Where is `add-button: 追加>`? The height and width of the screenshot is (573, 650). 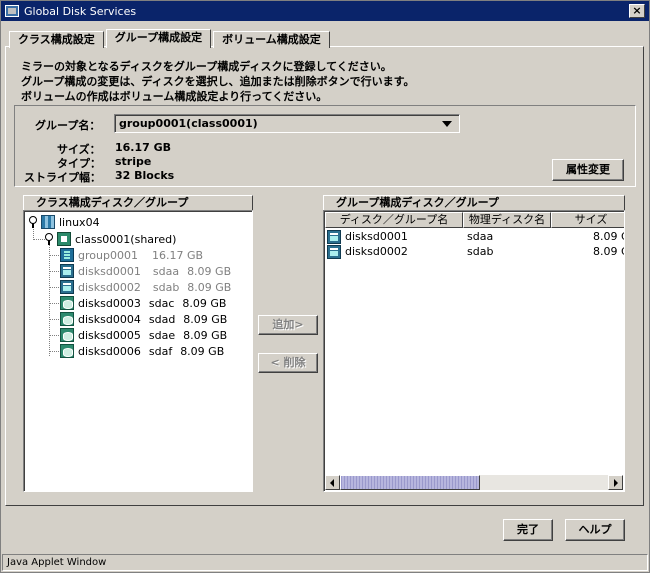
add-button: 追加> is located at coordinates (288, 325).